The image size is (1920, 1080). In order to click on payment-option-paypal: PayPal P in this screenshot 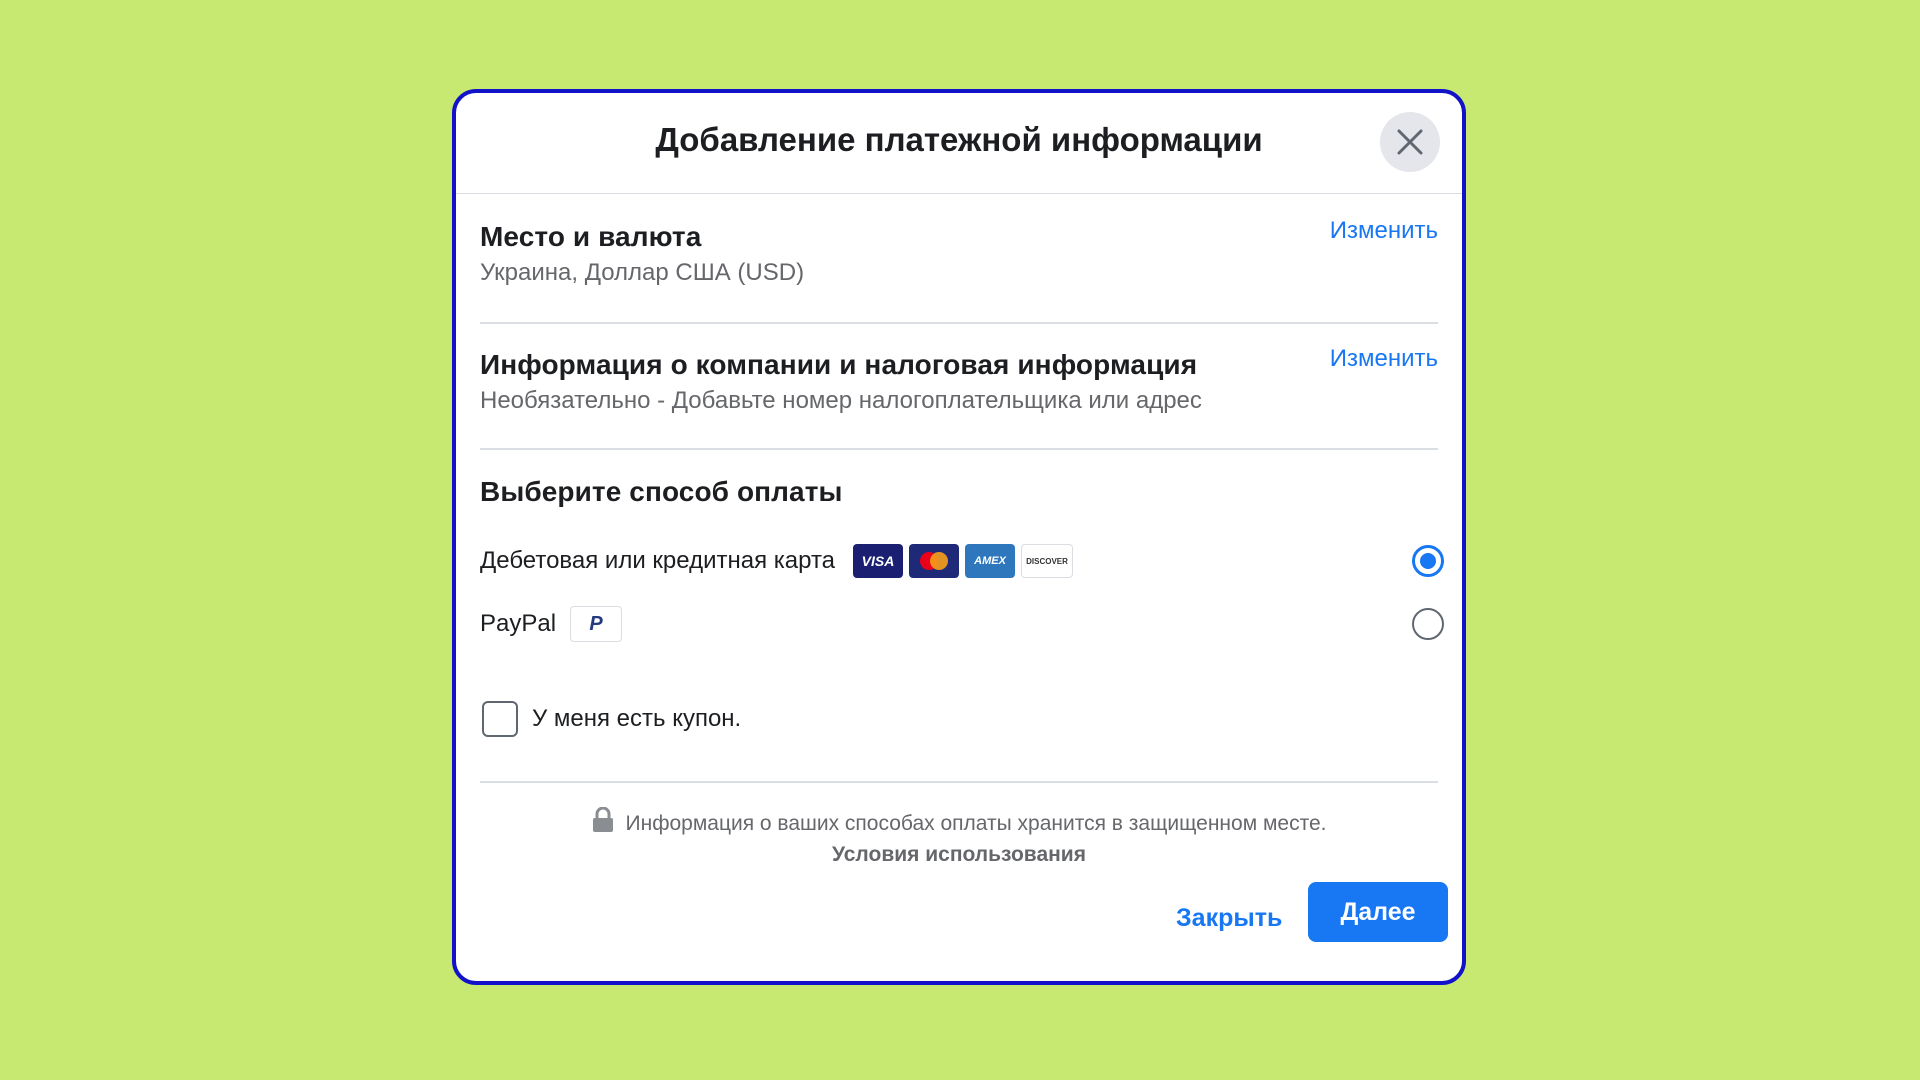, I will do `click(962, 624)`.